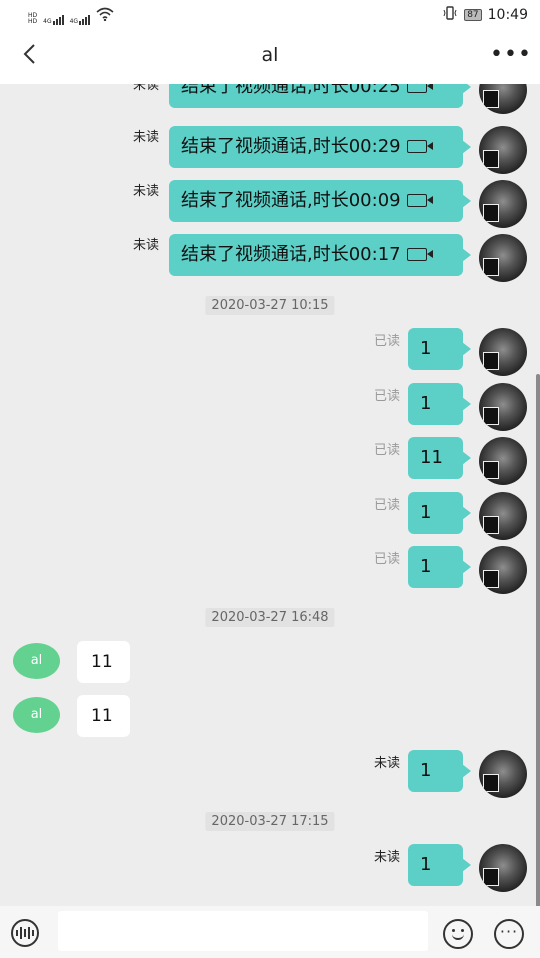 The height and width of the screenshot is (958, 540). I want to click on status-bar: HD HD 4G 4G 87 10:49, so click(270, 16).